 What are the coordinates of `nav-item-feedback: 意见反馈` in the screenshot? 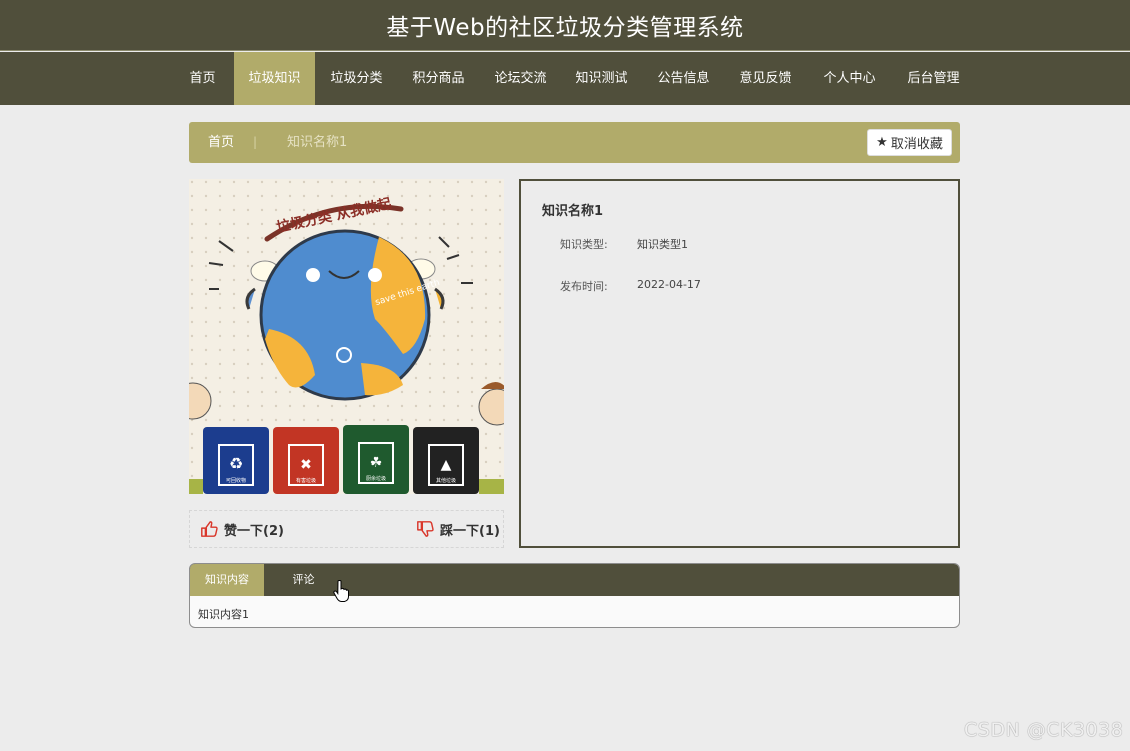 It's located at (765, 78).